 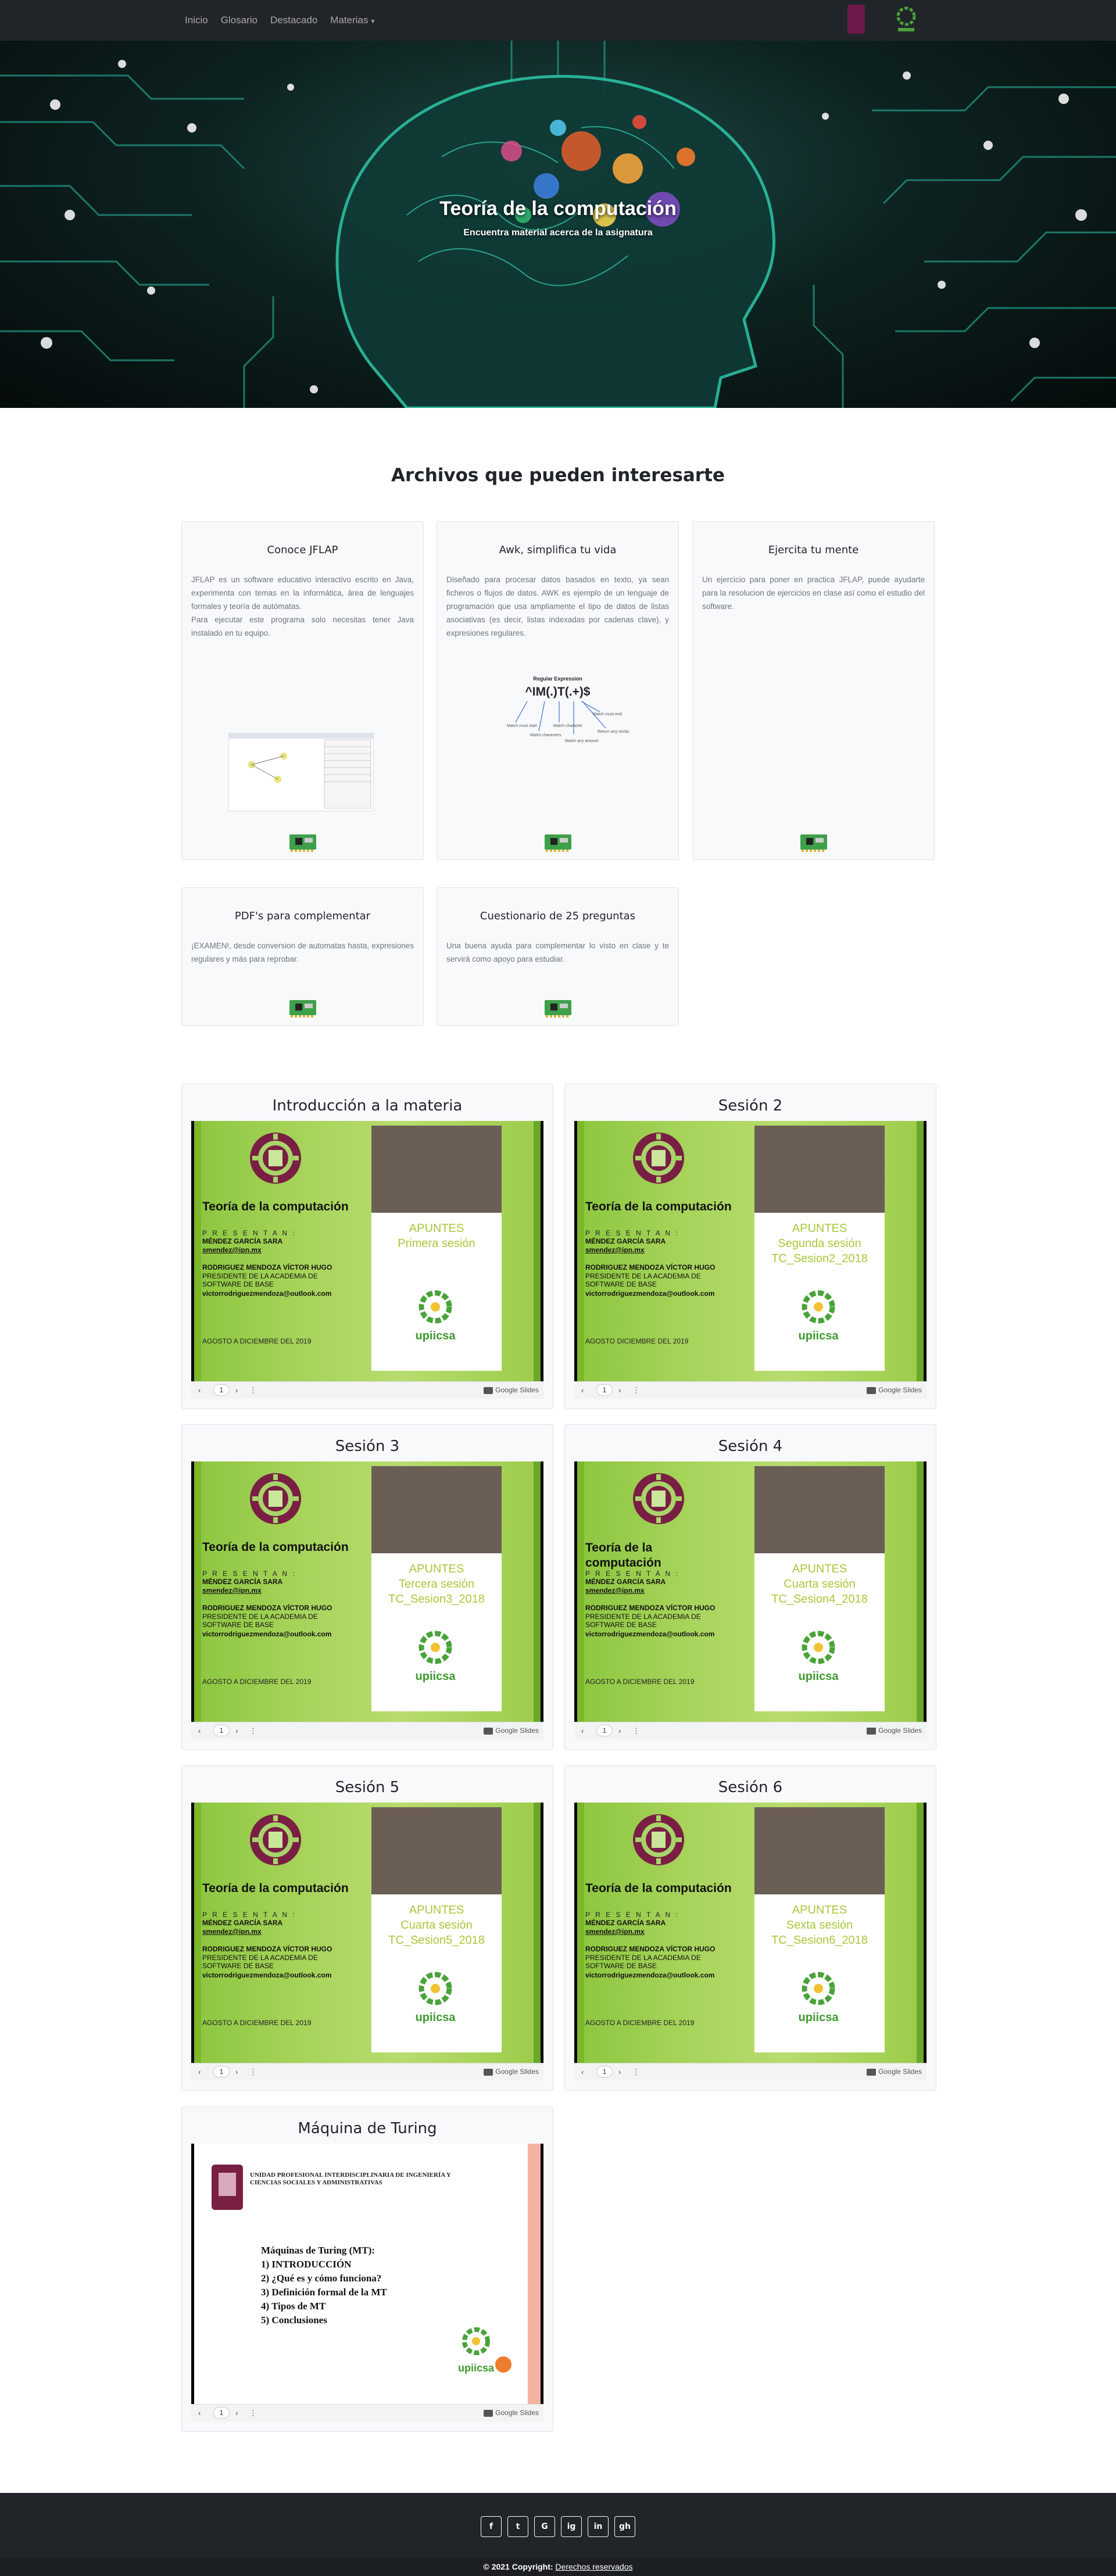 I want to click on twitter-icon: t, so click(x=518, y=2526).